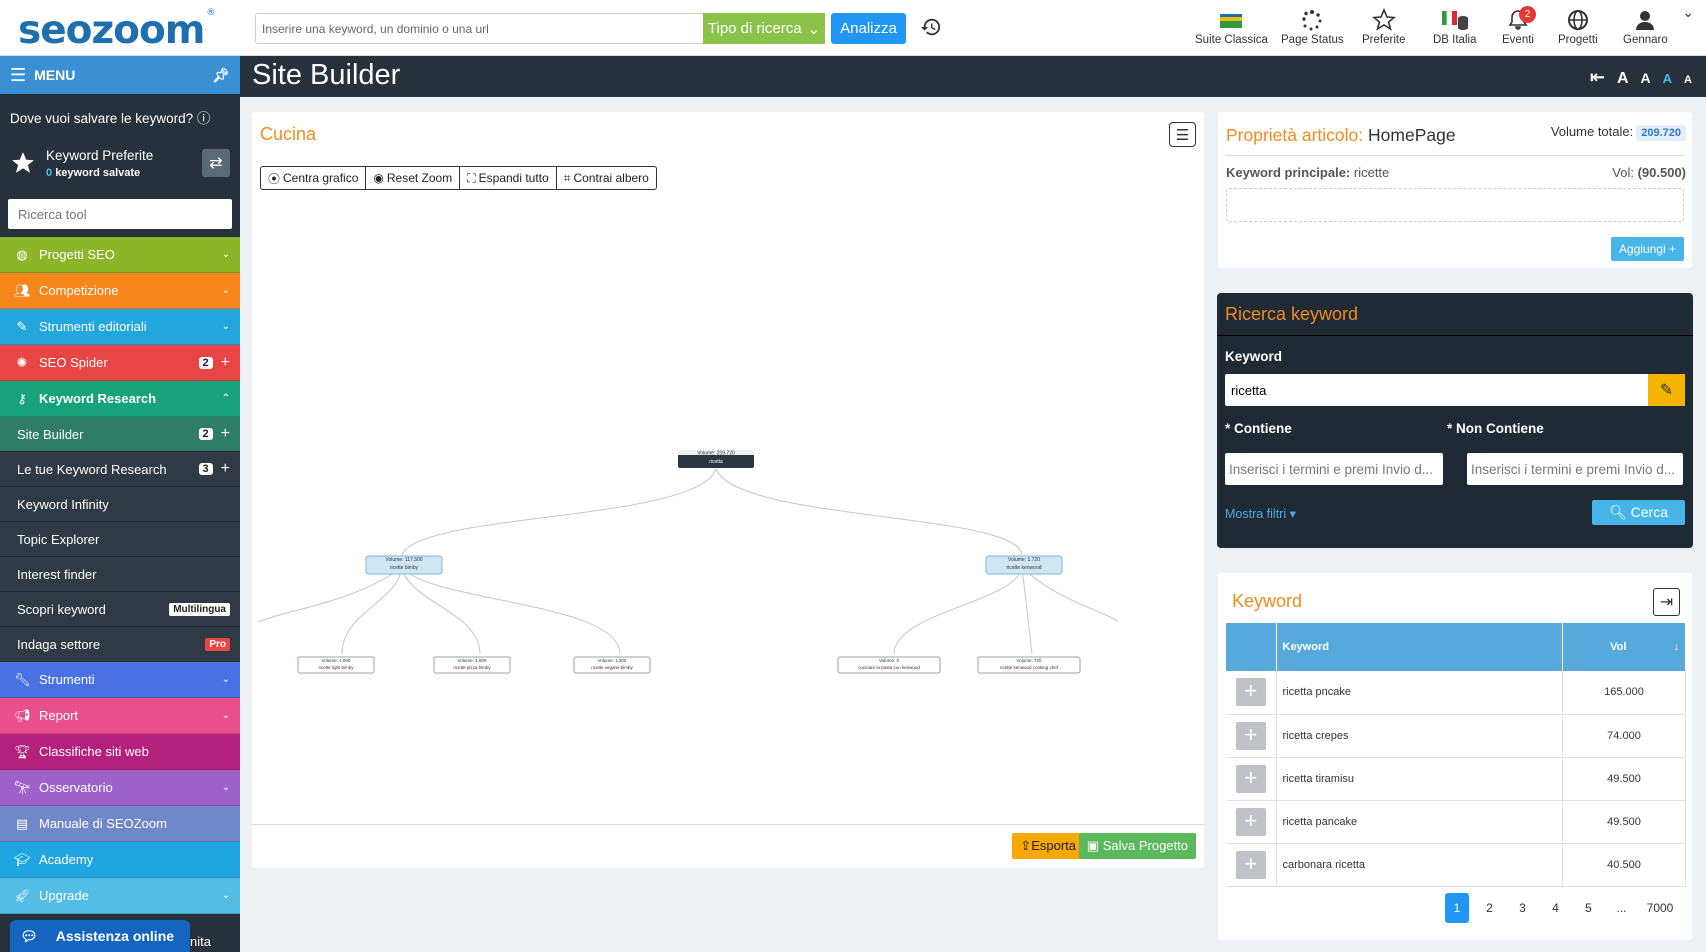 The image size is (1706, 952). I want to click on sidebar-item-keyword-research: ⚷ Keyword Research ⌃, so click(120, 399).